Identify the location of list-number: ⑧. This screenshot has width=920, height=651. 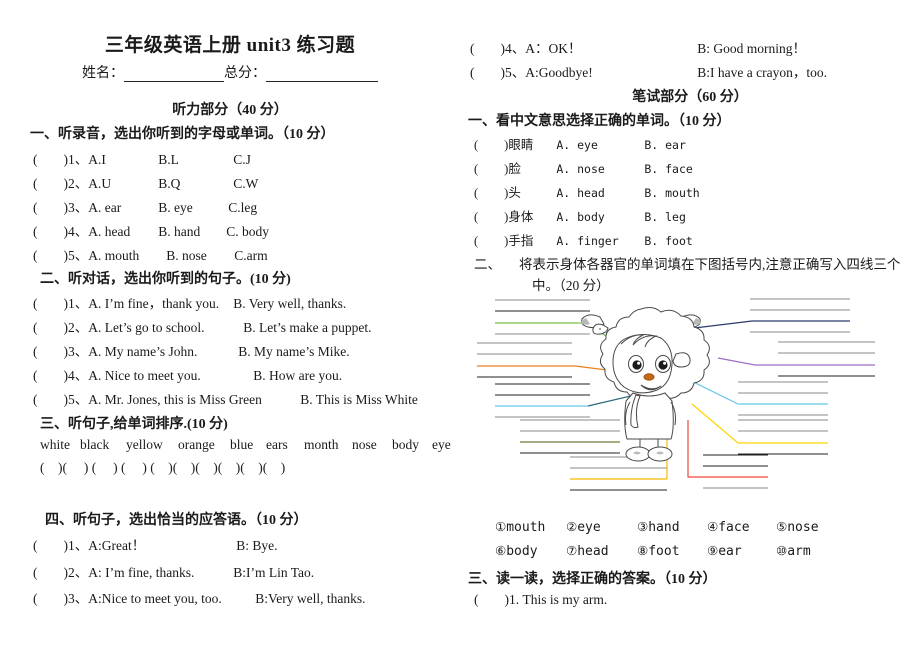
(643, 550).